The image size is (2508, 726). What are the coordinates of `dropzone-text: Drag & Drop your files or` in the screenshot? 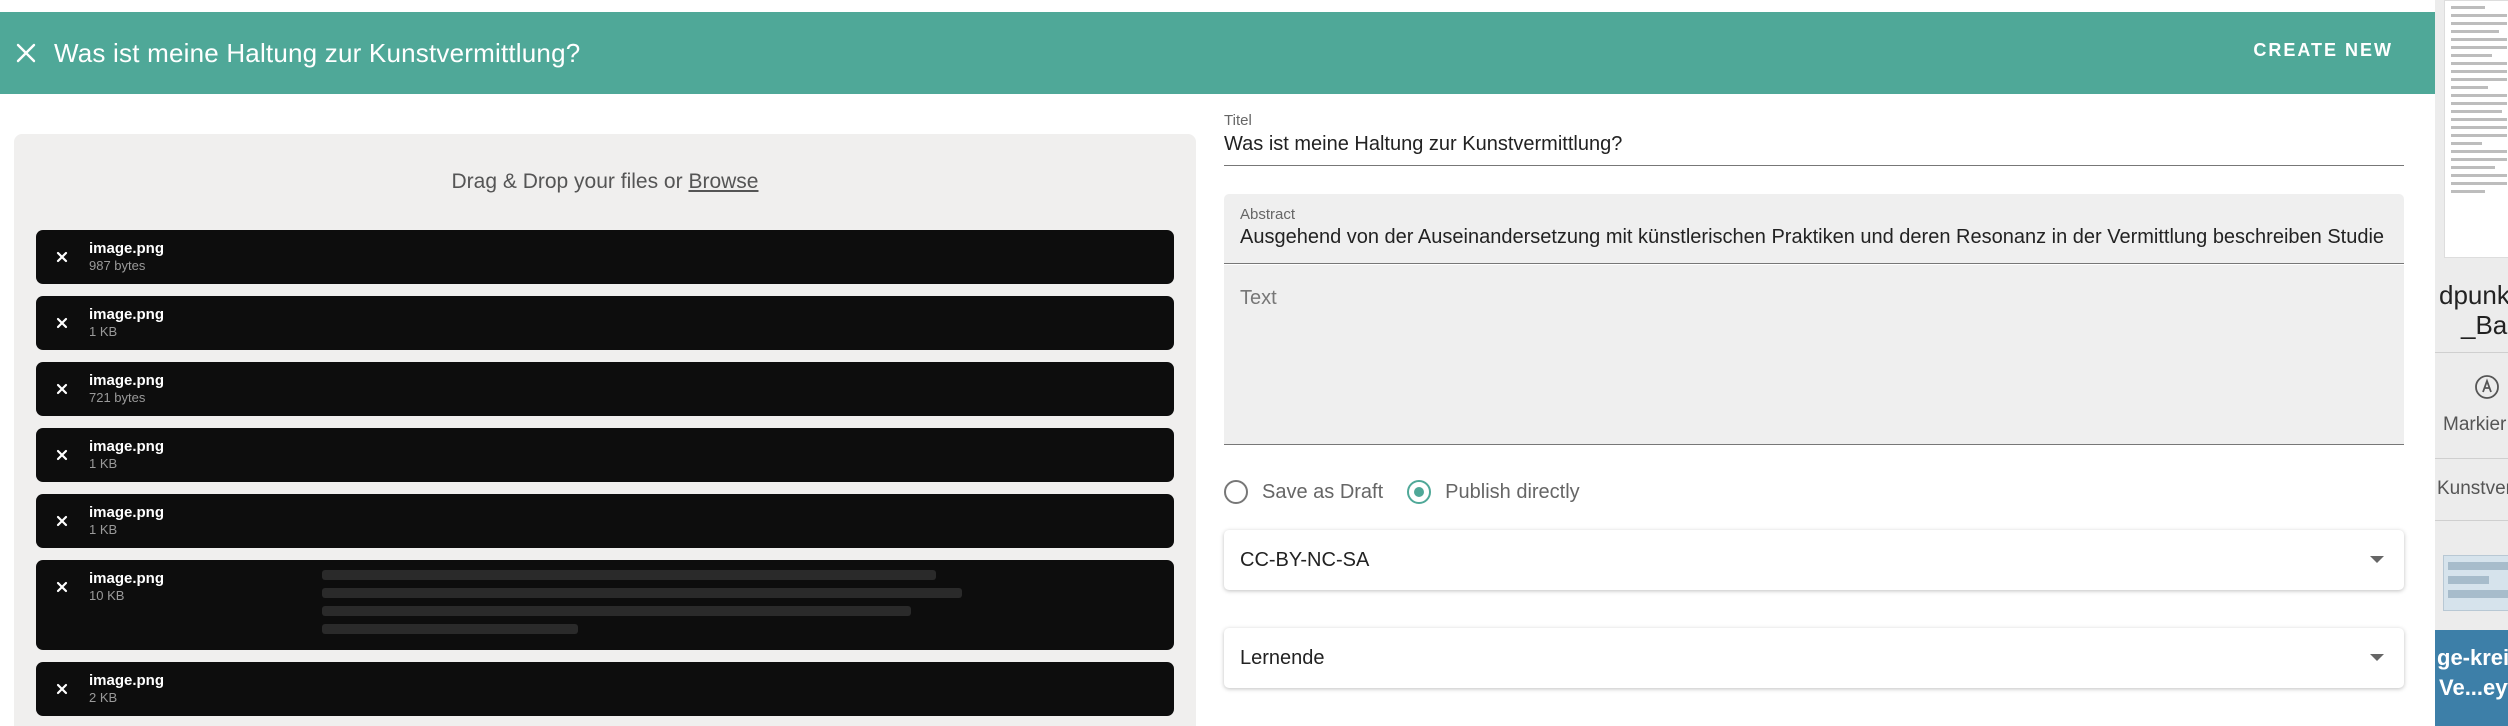 It's located at (567, 181).